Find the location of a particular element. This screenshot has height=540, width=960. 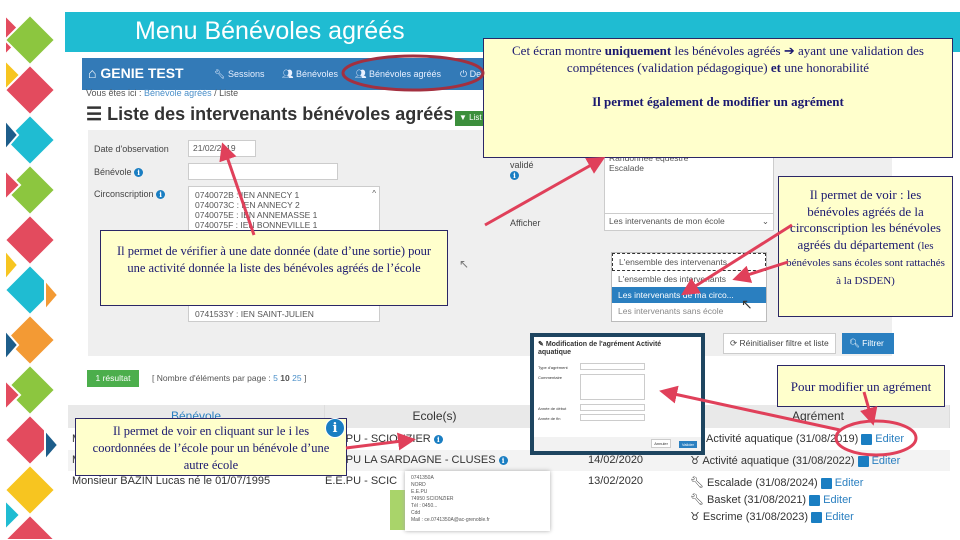

cell-agrement: Activité aquatique (31/08/2019) Editer is located at coordinates (805, 439).